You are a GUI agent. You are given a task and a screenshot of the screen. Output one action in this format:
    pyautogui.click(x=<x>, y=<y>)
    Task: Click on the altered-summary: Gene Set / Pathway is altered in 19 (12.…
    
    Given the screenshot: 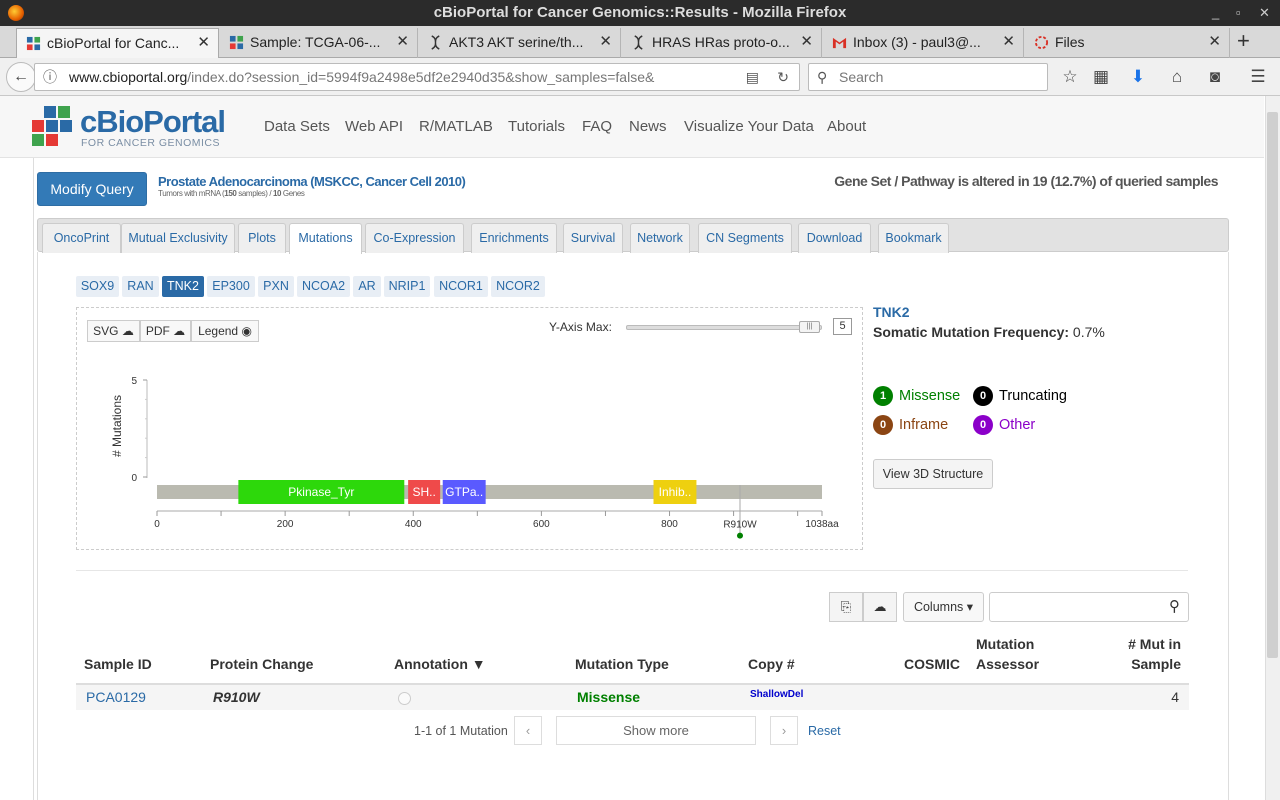 What is the action you would take?
    pyautogui.click(x=1026, y=181)
    